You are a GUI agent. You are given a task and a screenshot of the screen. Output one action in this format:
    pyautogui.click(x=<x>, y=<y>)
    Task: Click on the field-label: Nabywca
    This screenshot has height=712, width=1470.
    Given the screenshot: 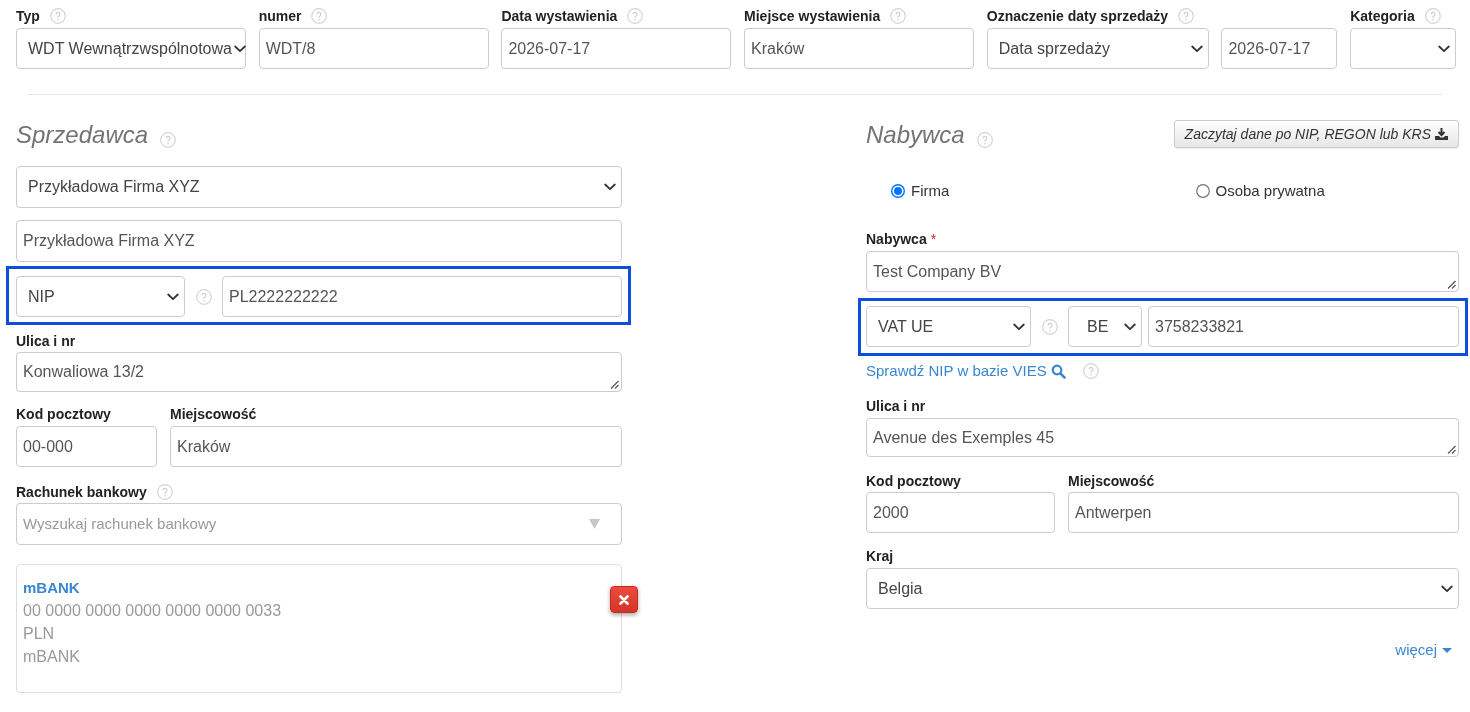 What is the action you would take?
    pyautogui.click(x=896, y=239)
    